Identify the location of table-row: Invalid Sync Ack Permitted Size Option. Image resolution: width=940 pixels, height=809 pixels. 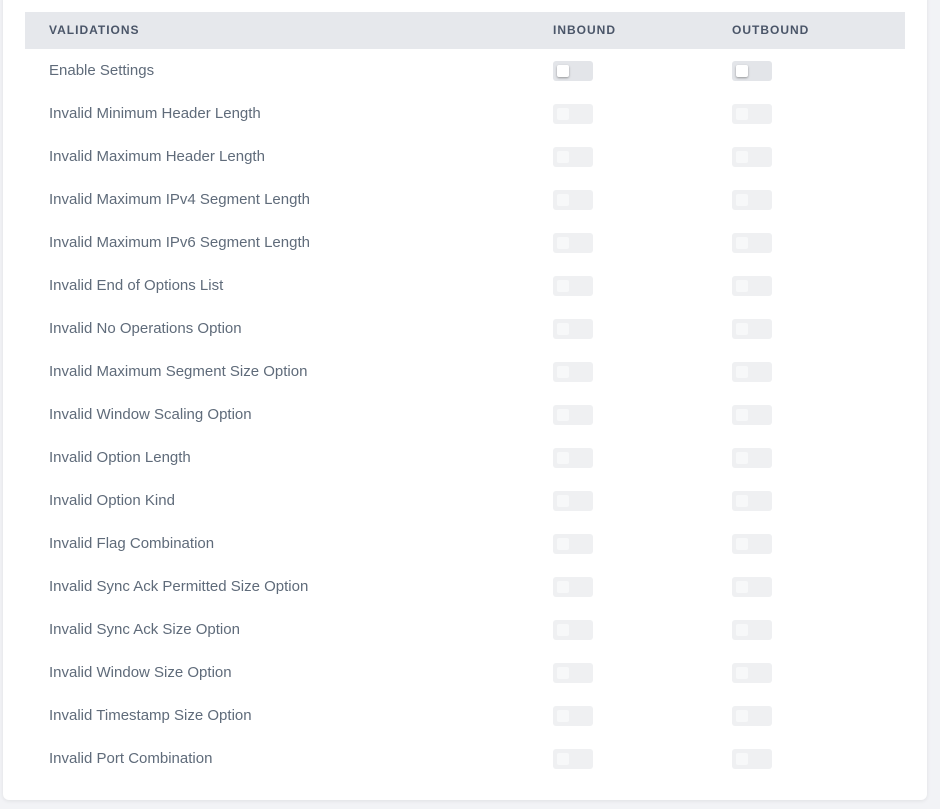
(465, 586).